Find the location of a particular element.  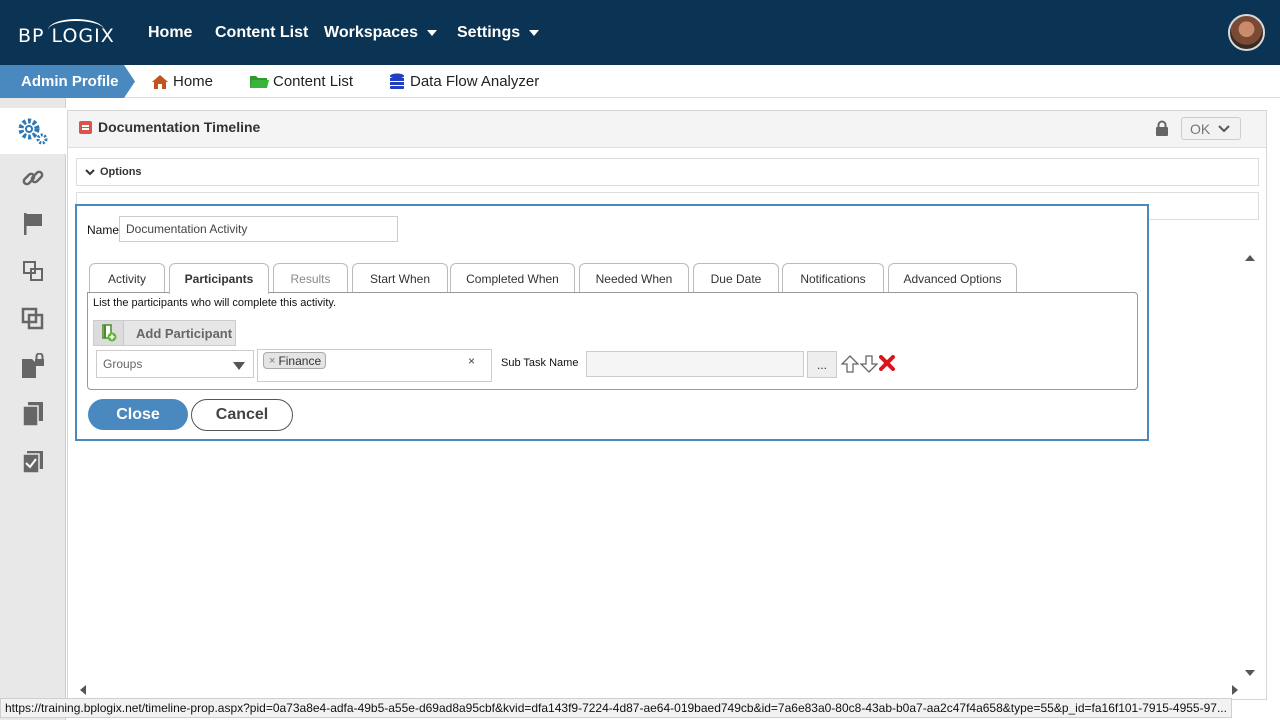

participant-type-select: Groups is located at coordinates (175, 364).